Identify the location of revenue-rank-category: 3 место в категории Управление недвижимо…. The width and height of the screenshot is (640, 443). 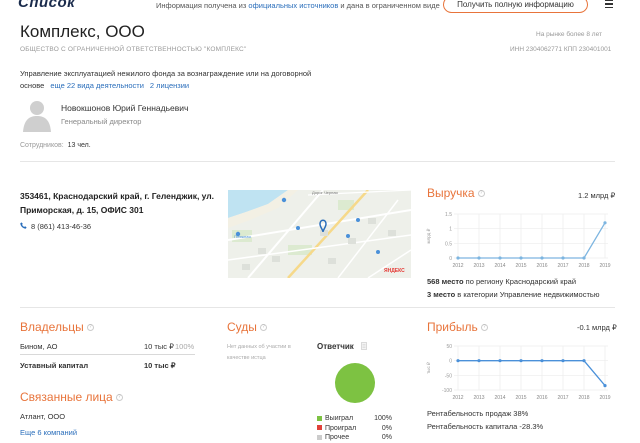
(513, 294).